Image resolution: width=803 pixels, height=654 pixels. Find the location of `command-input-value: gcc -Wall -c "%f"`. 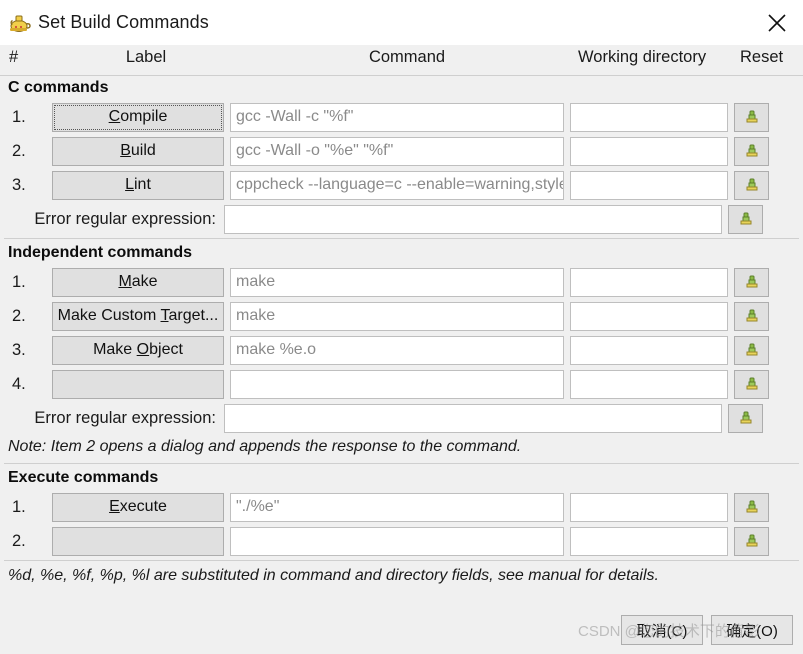

command-input-value: gcc -Wall -c "%f" is located at coordinates (295, 116).